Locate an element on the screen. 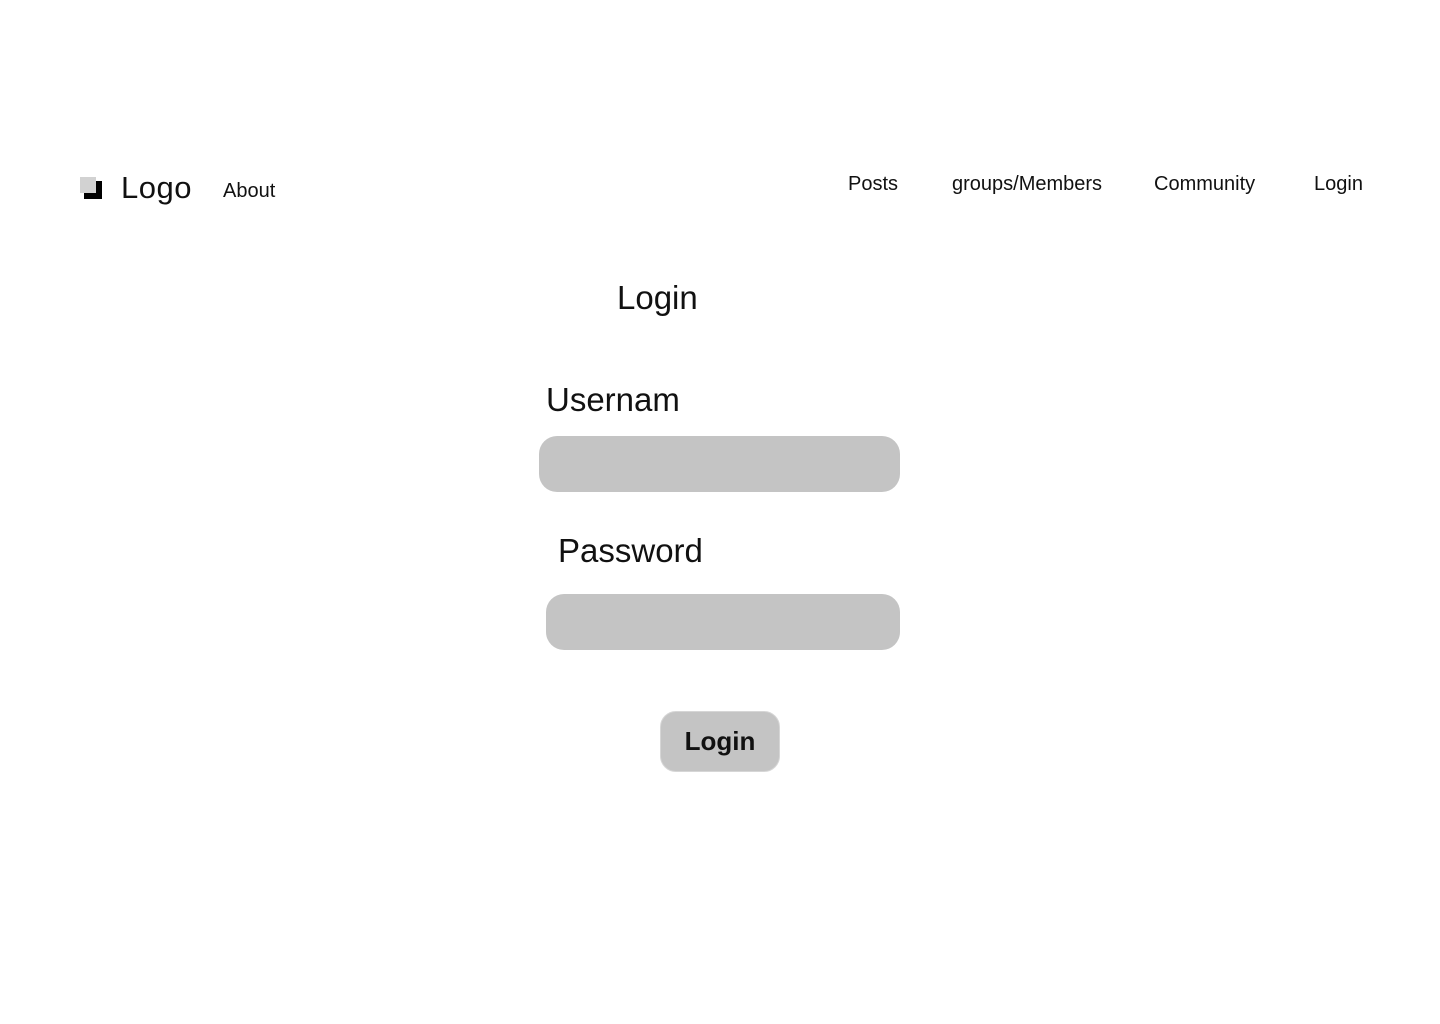 This screenshot has width=1440, height=1024. nav-posts-link: Posts is located at coordinates (873, 184).